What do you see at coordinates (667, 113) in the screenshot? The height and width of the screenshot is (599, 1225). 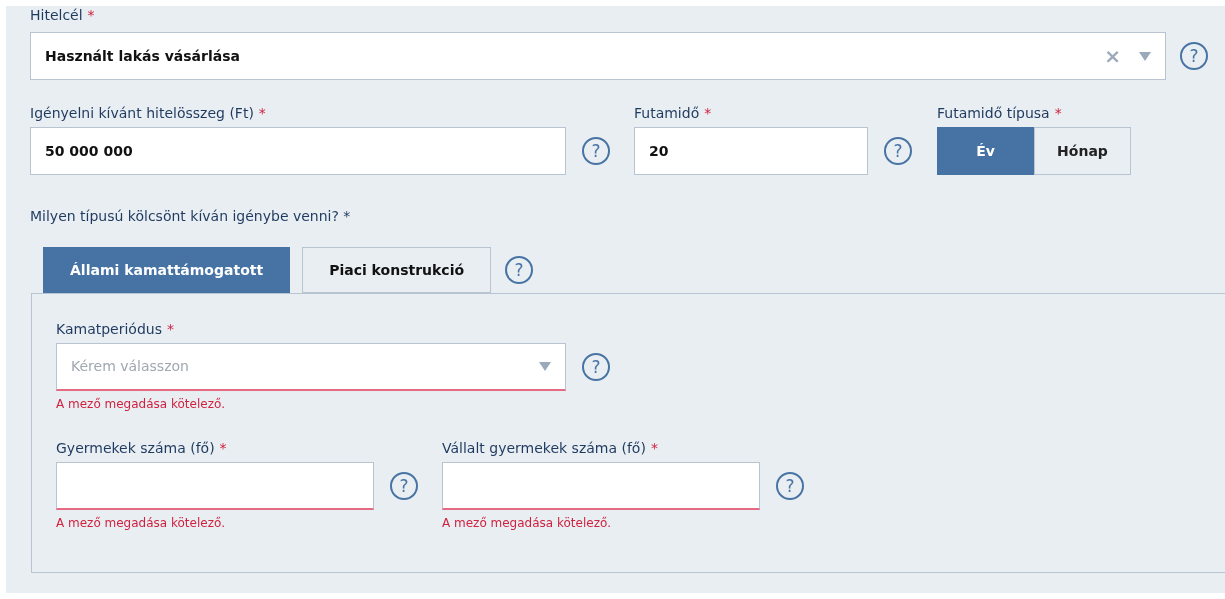 I see `field-label: Futamidő` at bounding box center [667, 113].